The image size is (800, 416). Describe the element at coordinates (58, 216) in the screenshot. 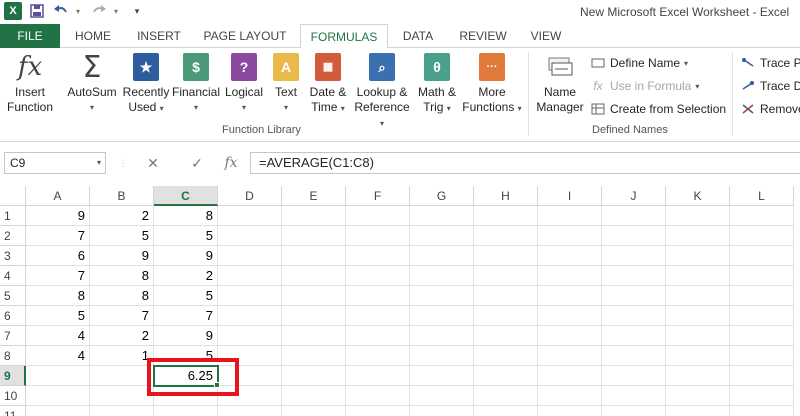

I see `cell-a1: 9` at that location.